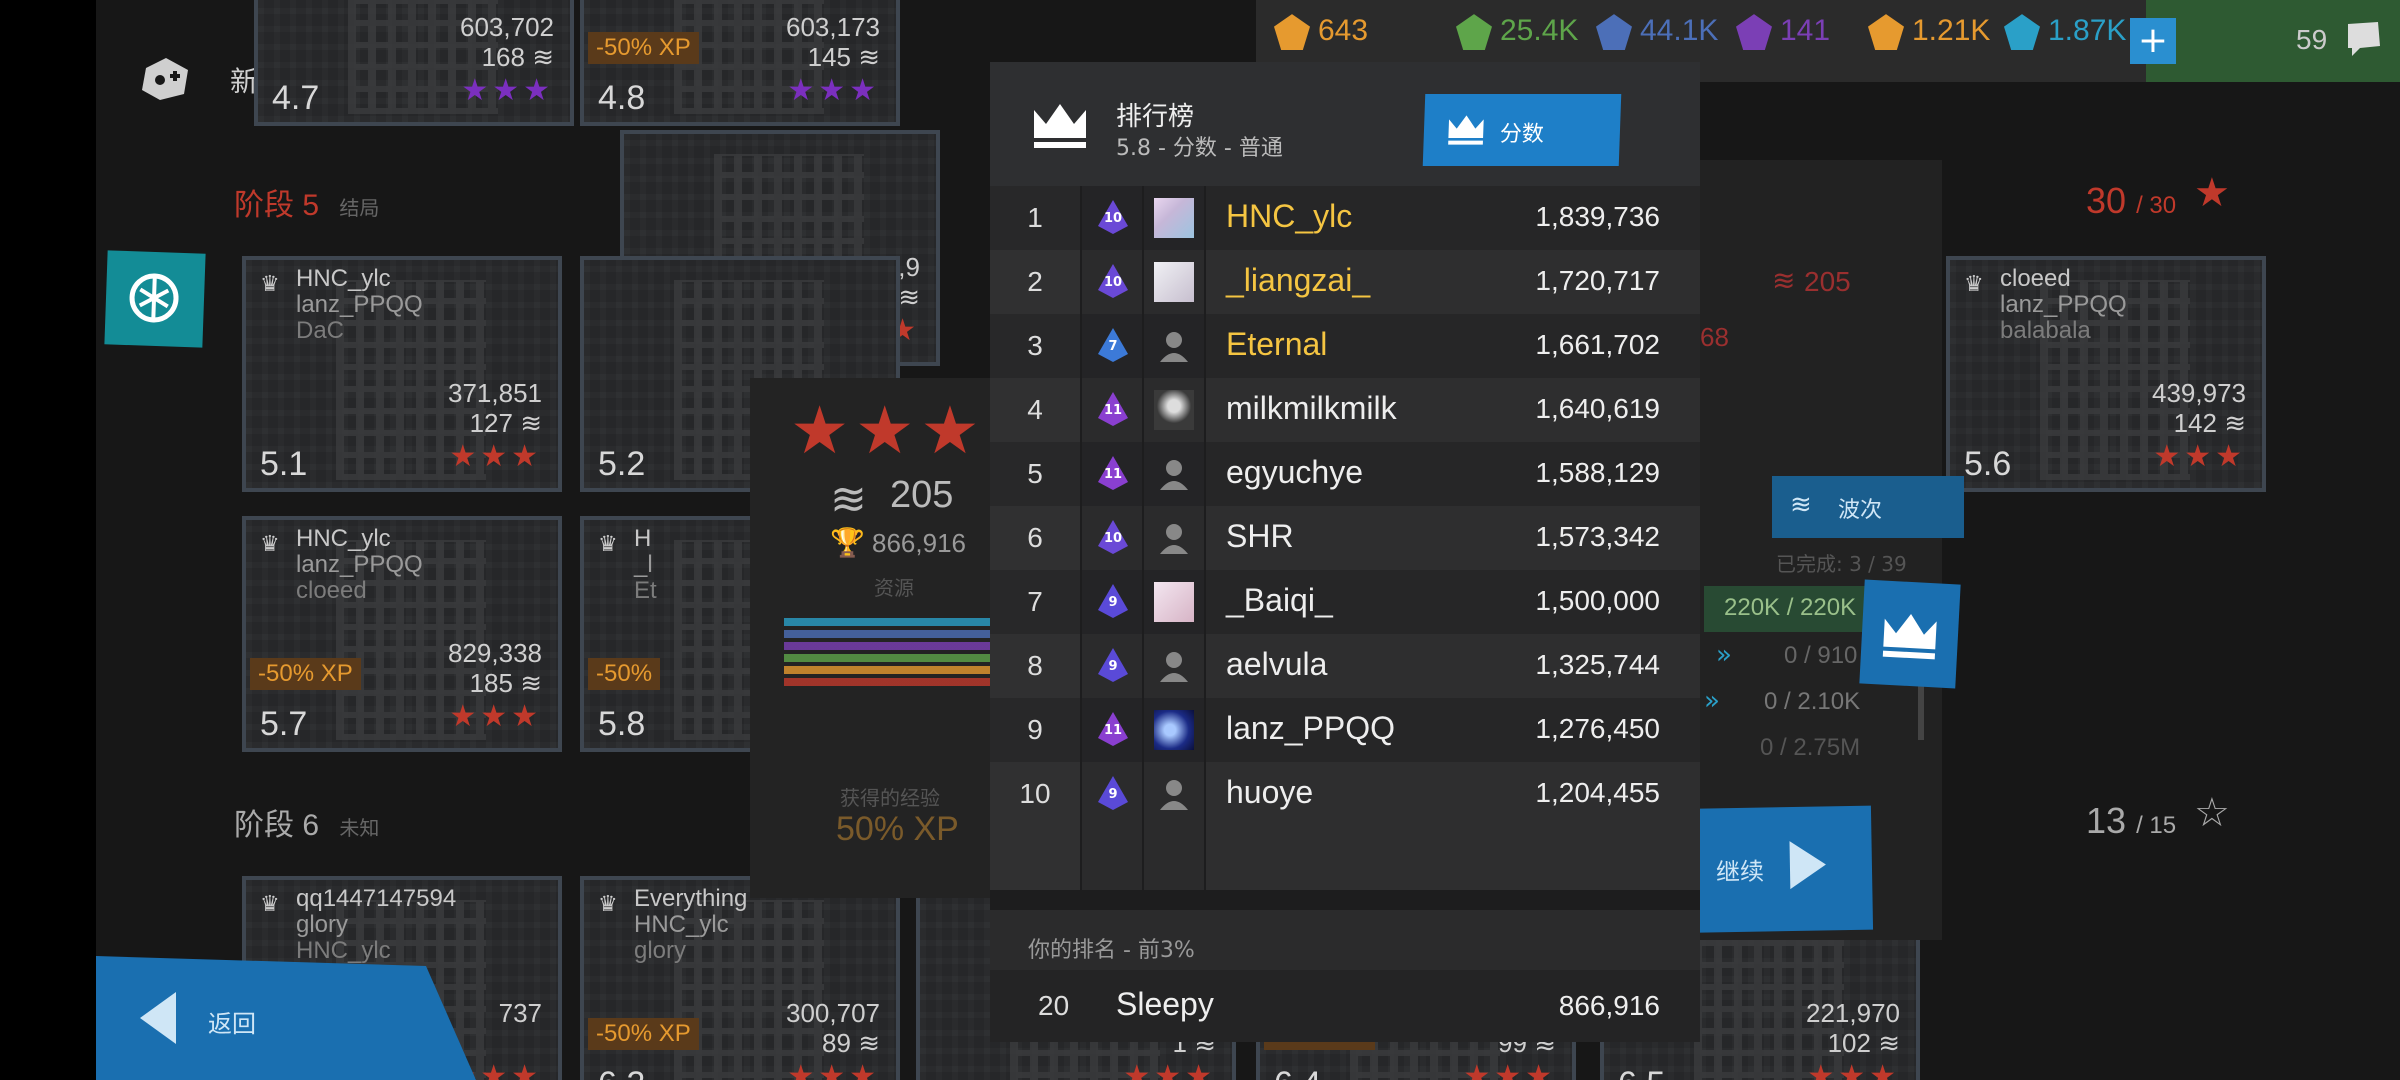 The width and height of the screenshot is (2400, 1080). What do you see at coordinates (359, 564) in the screenshot?
I see `top-player-2: lanz_PPQQ` at bounding box center [359, 564].